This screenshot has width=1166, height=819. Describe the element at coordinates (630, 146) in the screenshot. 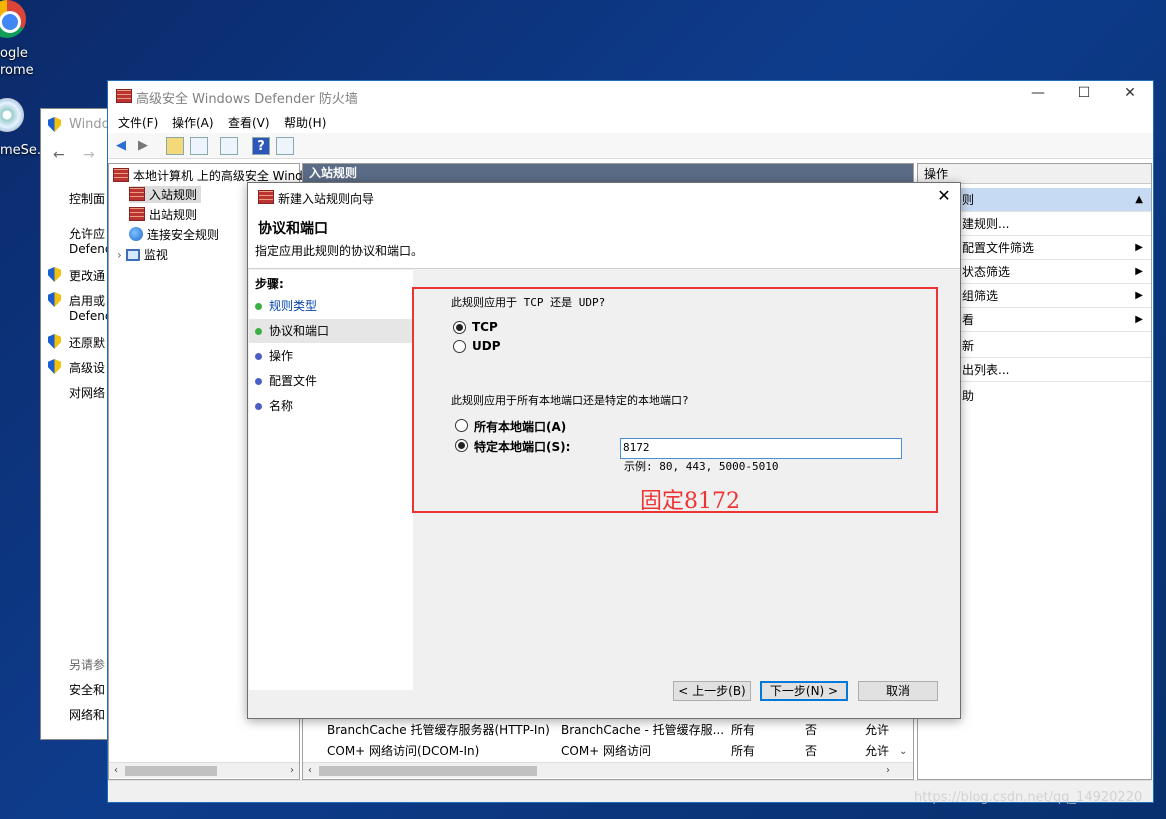

I see `toolbar: ◀ ▶ ?` at that location.